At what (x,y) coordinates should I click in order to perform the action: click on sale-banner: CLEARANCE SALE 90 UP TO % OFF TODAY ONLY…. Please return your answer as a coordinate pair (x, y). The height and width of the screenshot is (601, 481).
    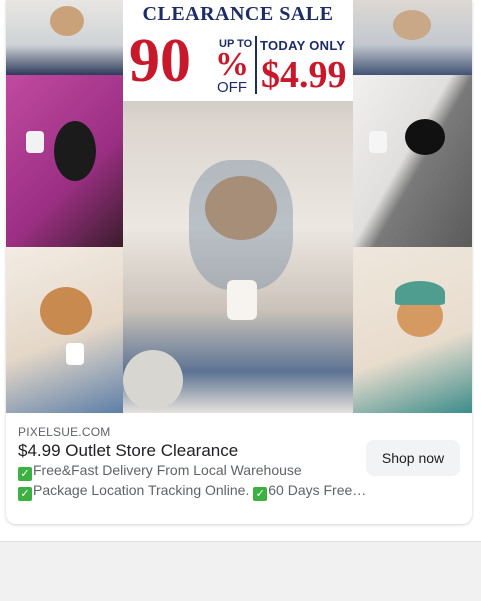
    Looking at the image, I should click on (238, 50).